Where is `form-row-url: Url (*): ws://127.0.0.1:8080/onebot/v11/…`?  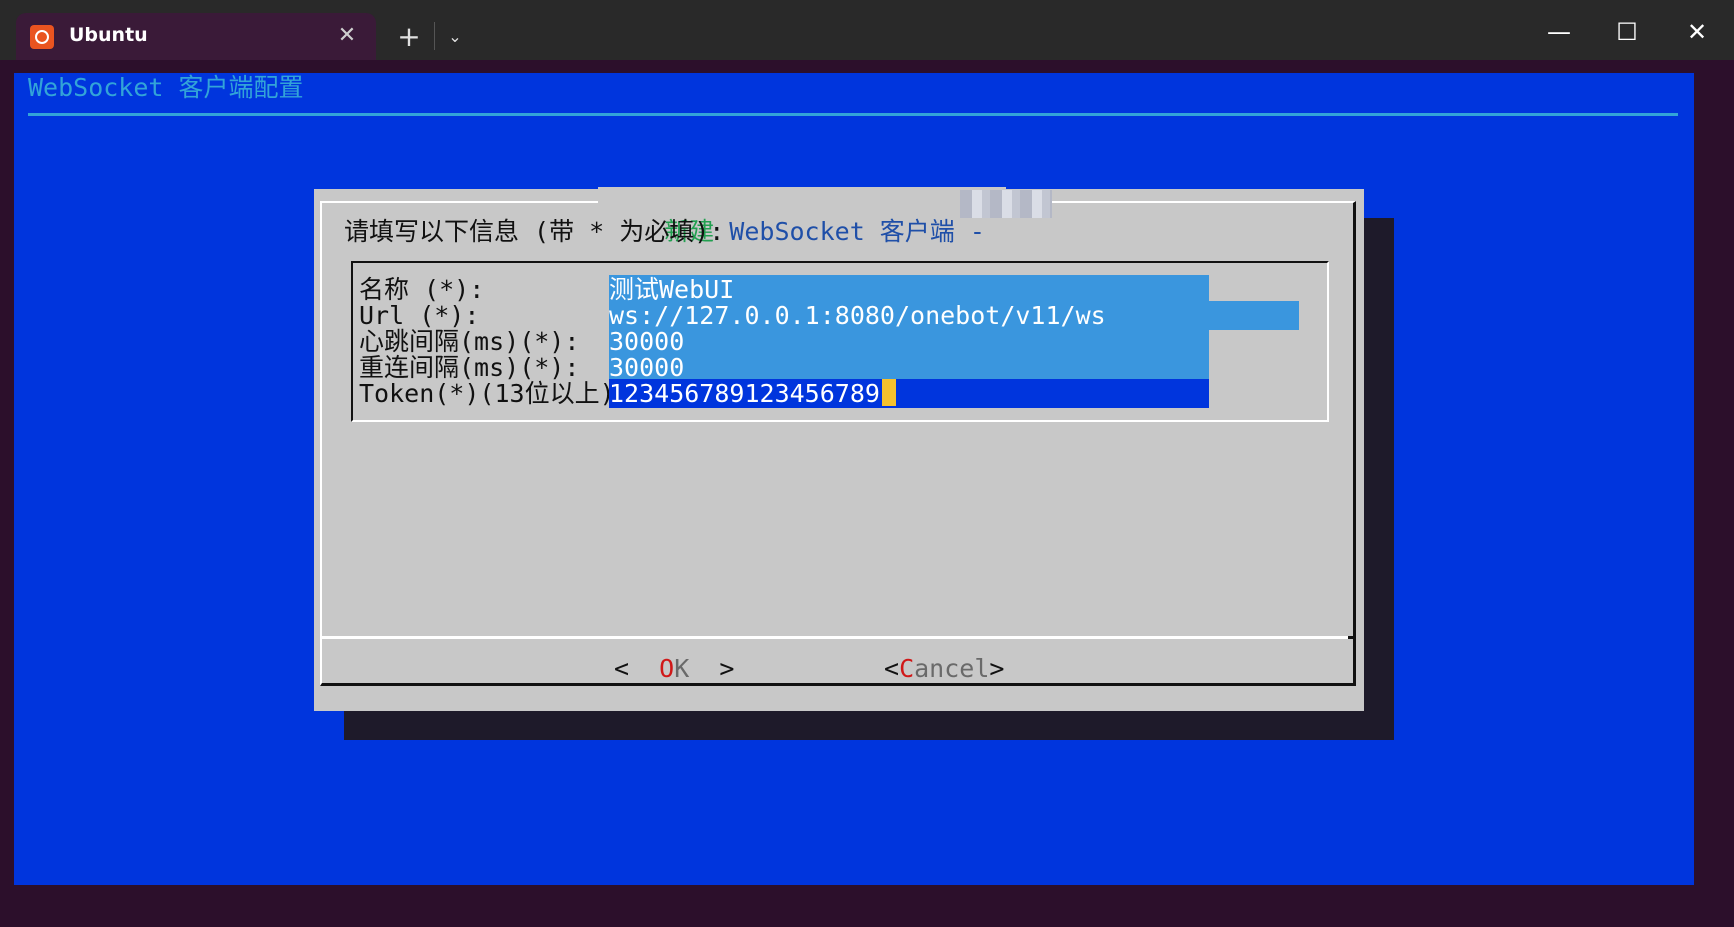 form-row-url: Url (*): ws://127.0.0.1:8080/onebot/v11/… is located at coordinates (839, 315).